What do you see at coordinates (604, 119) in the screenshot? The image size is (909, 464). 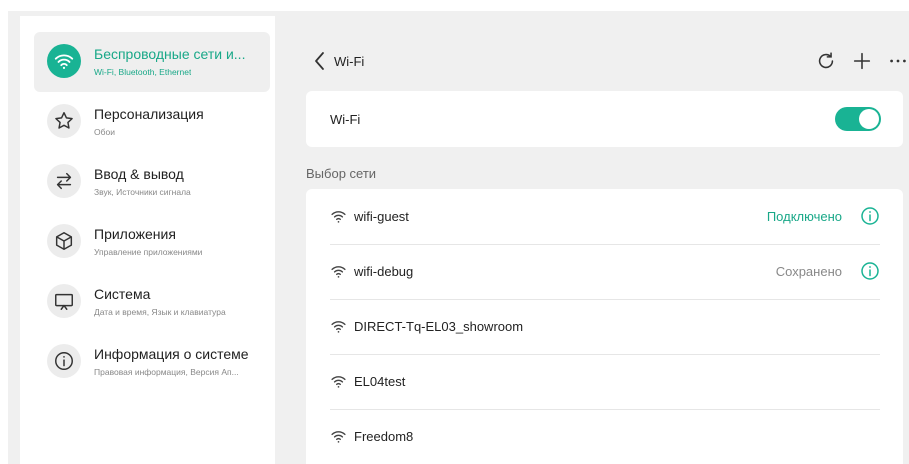 I see `wifi-toggle-card: Wi-Fi` at bounding box center [604, 119].